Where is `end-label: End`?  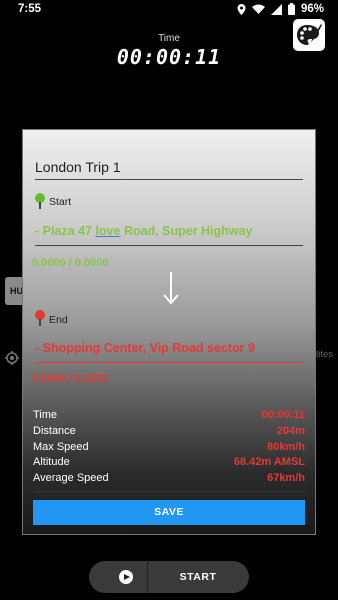
end-label: End is located at coordinates (58, 320).